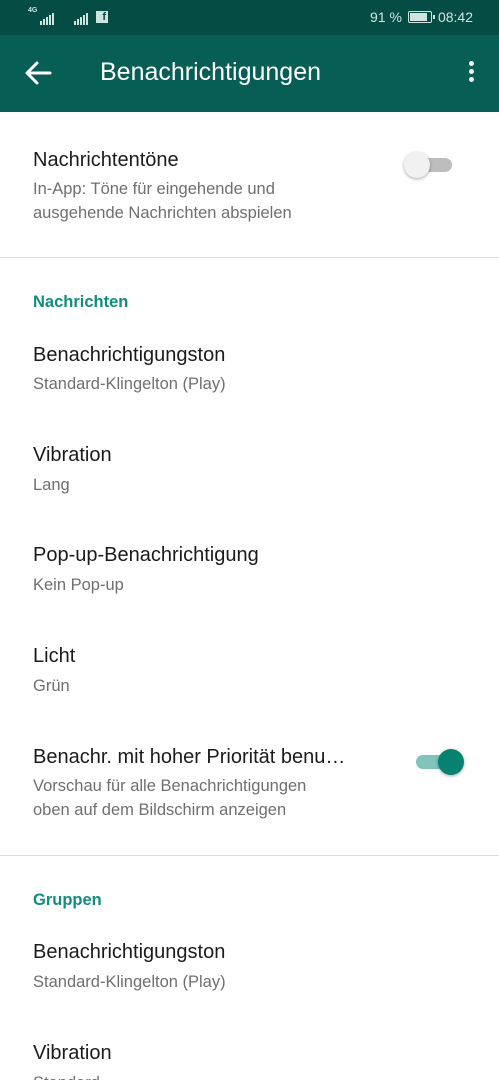 This screenshot has height=1080, width=499. What do you see at coordinates (160, 810) in the screenshot?
I see `setting-subtitle-line2: oben auf dem Bildschirm anzeigen` at bounding box center [160, 810].